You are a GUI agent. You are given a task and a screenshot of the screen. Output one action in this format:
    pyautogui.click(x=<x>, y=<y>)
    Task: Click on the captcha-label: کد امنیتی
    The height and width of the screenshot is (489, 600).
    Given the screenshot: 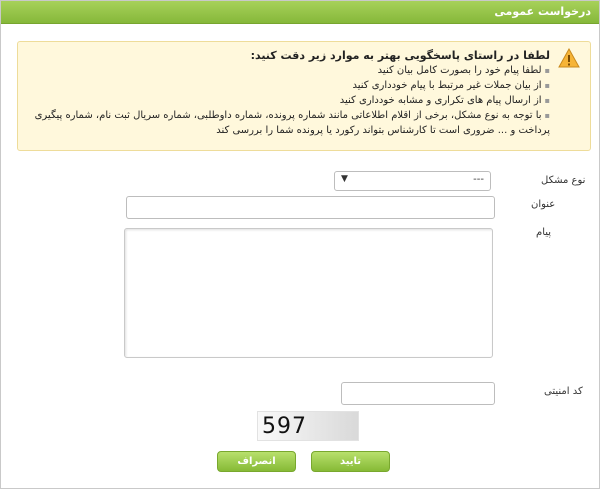 What is the action you would take?
    pyautogui.click(x=563, y=391)
    